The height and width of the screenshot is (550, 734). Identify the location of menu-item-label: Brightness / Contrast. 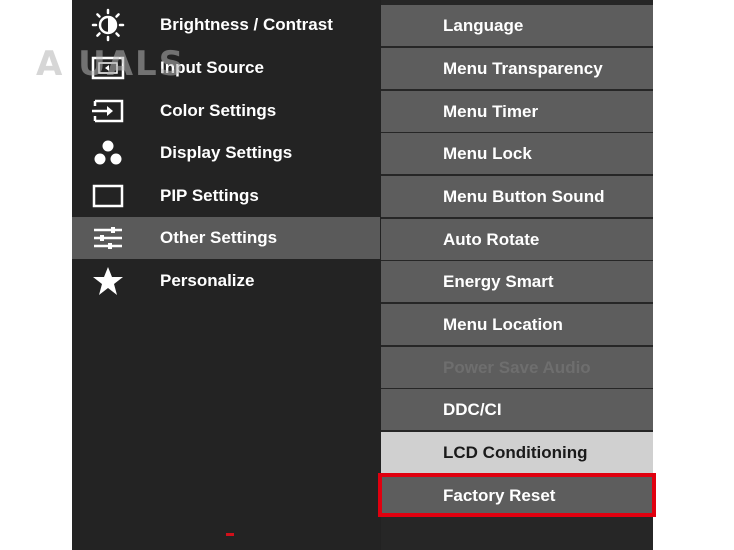
(246, 24).